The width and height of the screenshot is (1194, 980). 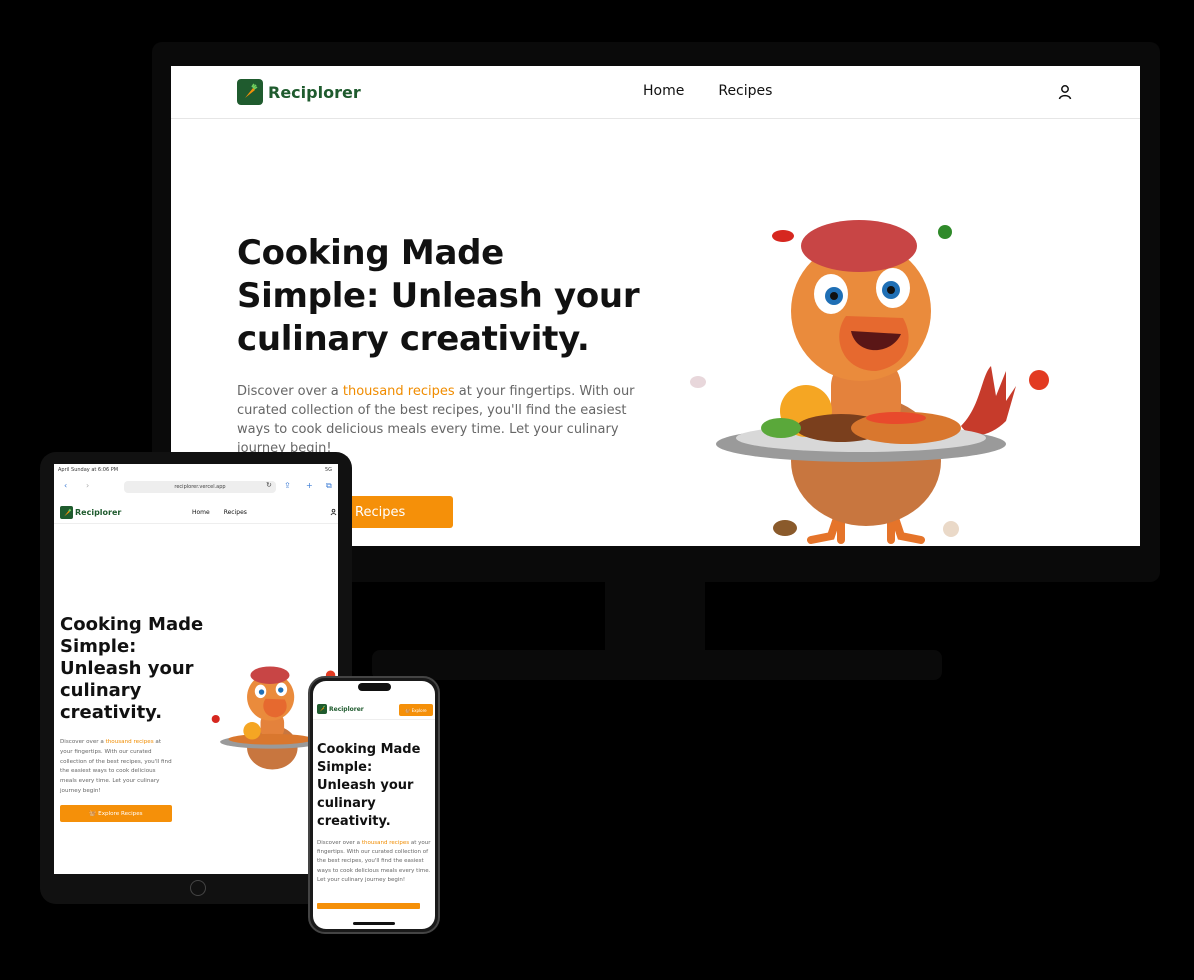 What do you see at coordinates (219, 512) in the screenshot?
I see `tablet-nav-links: Home Recipes` at bounding box center [219, 512].